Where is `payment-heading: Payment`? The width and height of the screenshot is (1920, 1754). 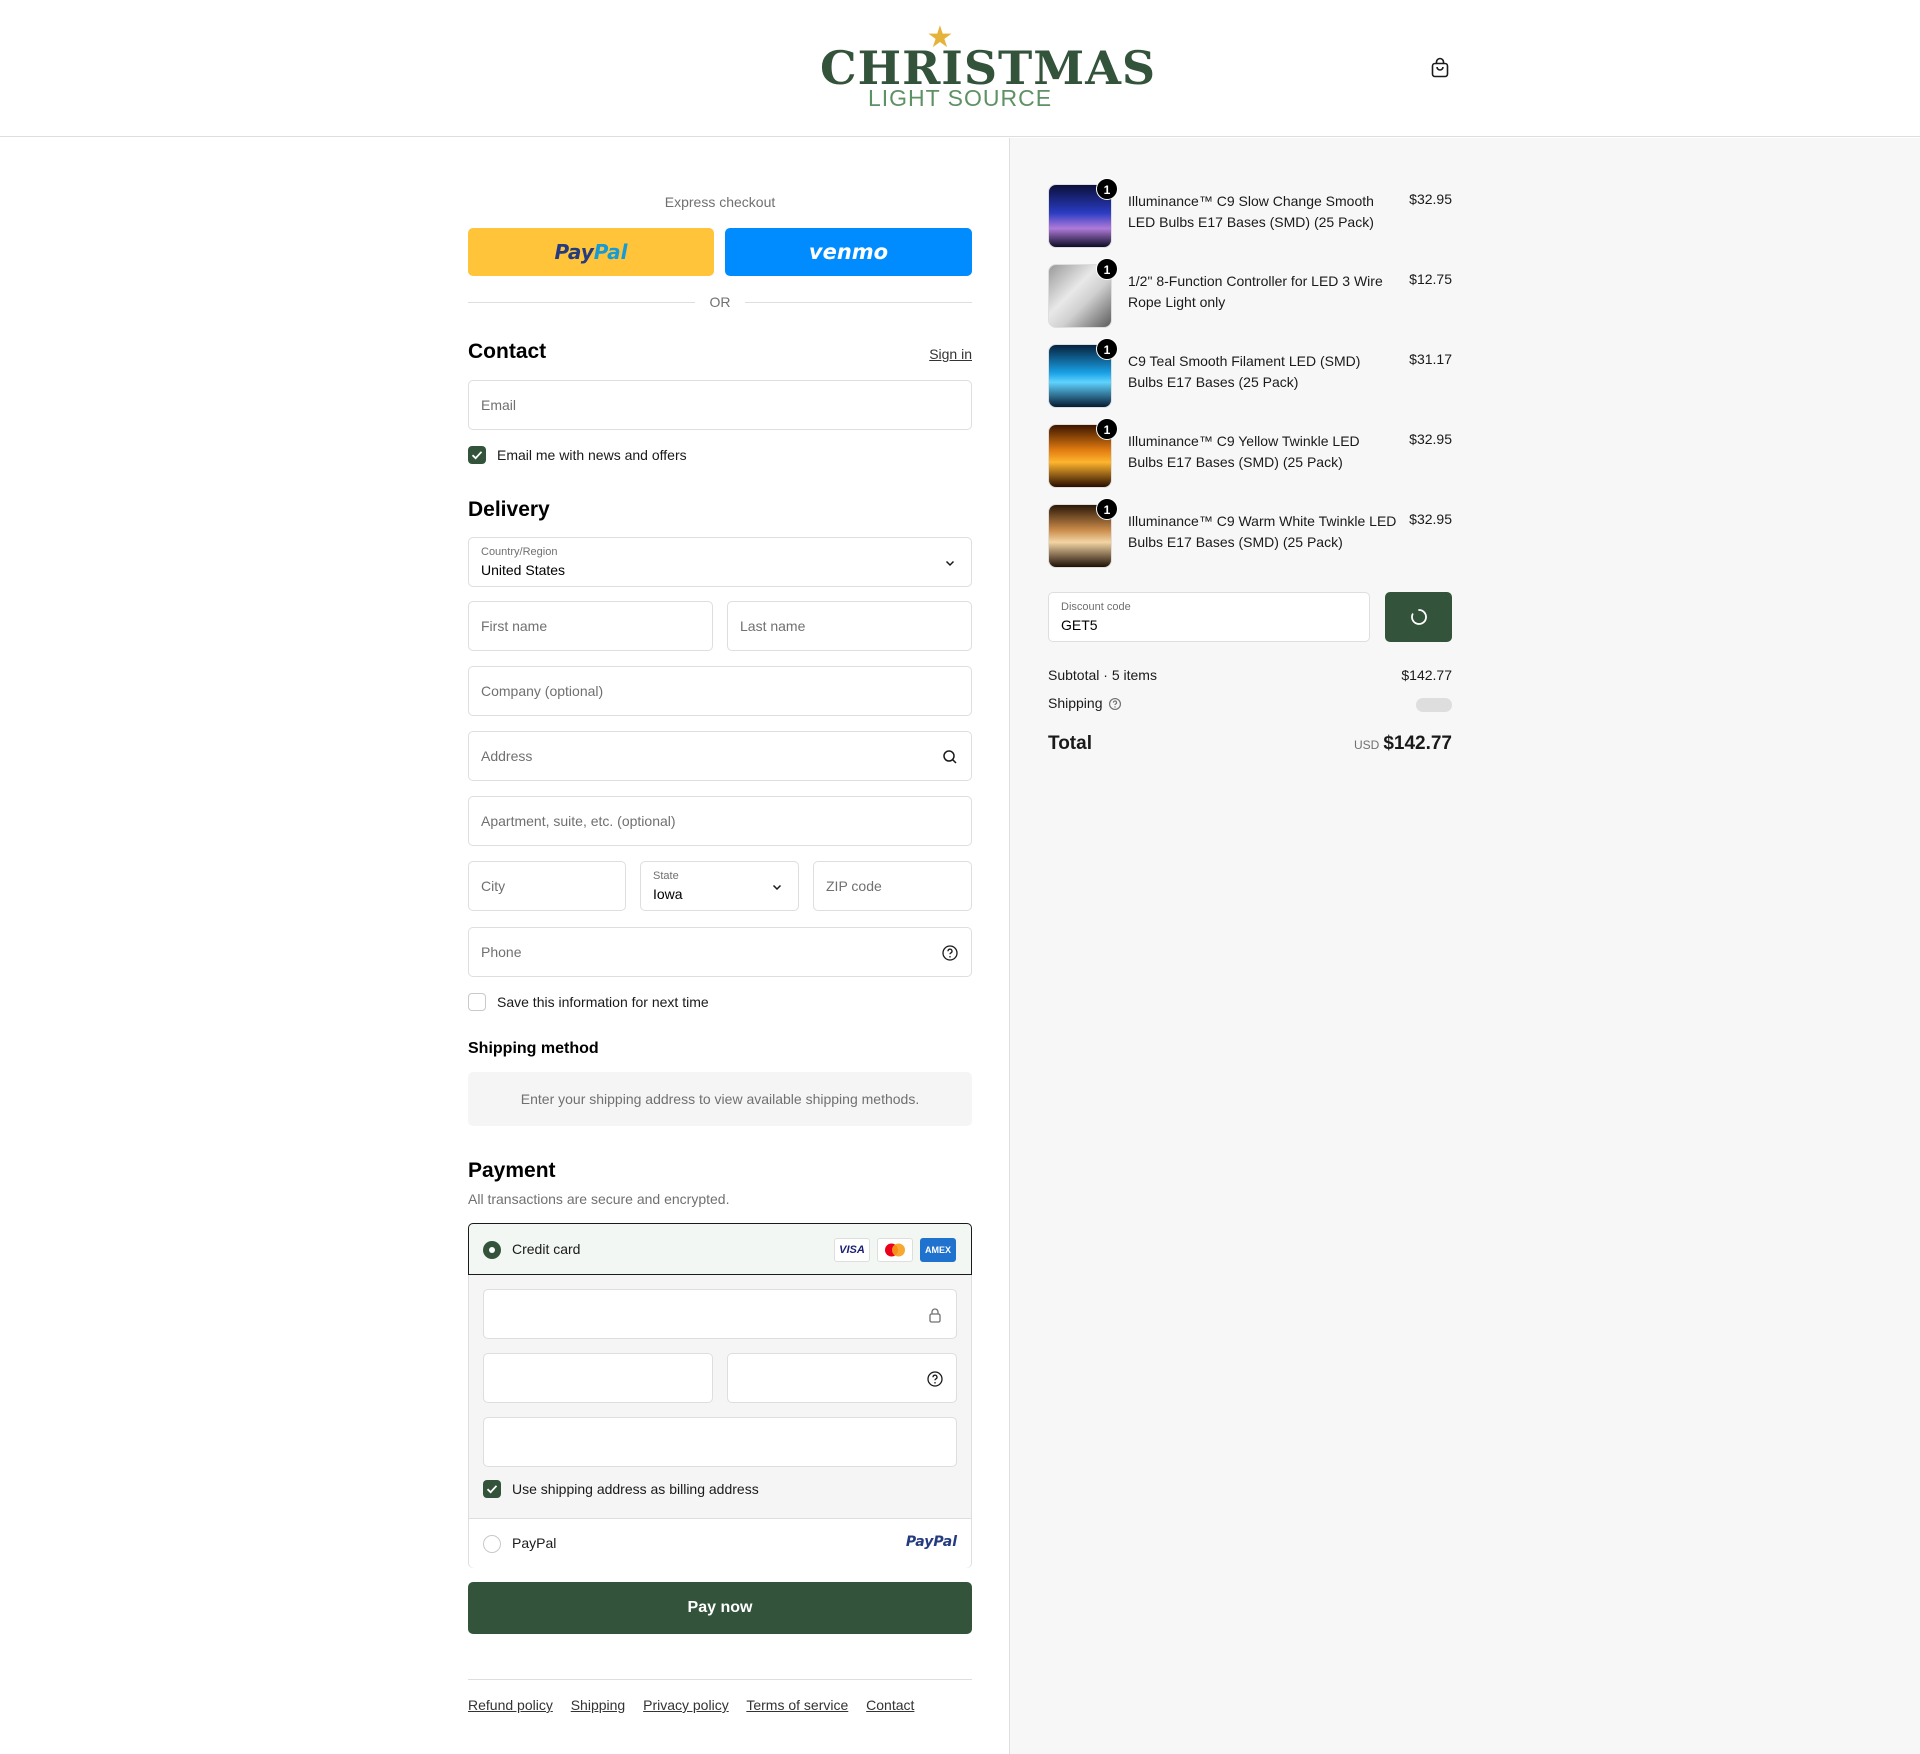
payment-heading: Payment is located at coordinates (512, 1170).